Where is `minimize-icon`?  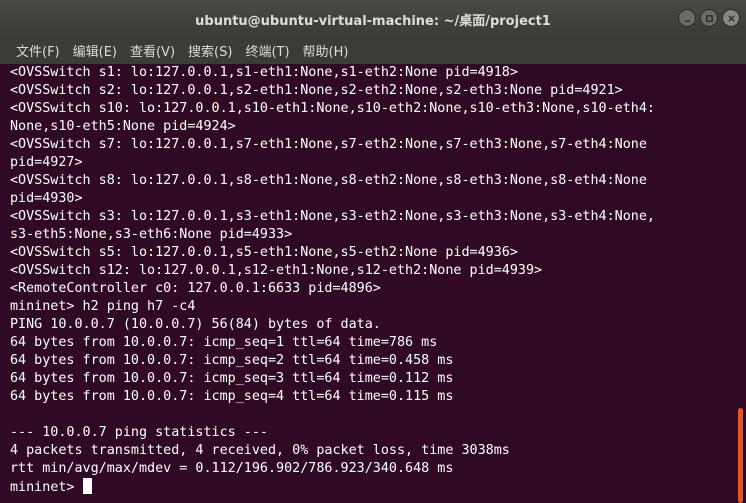 minimize-icon is located at coordinates (687, 20).